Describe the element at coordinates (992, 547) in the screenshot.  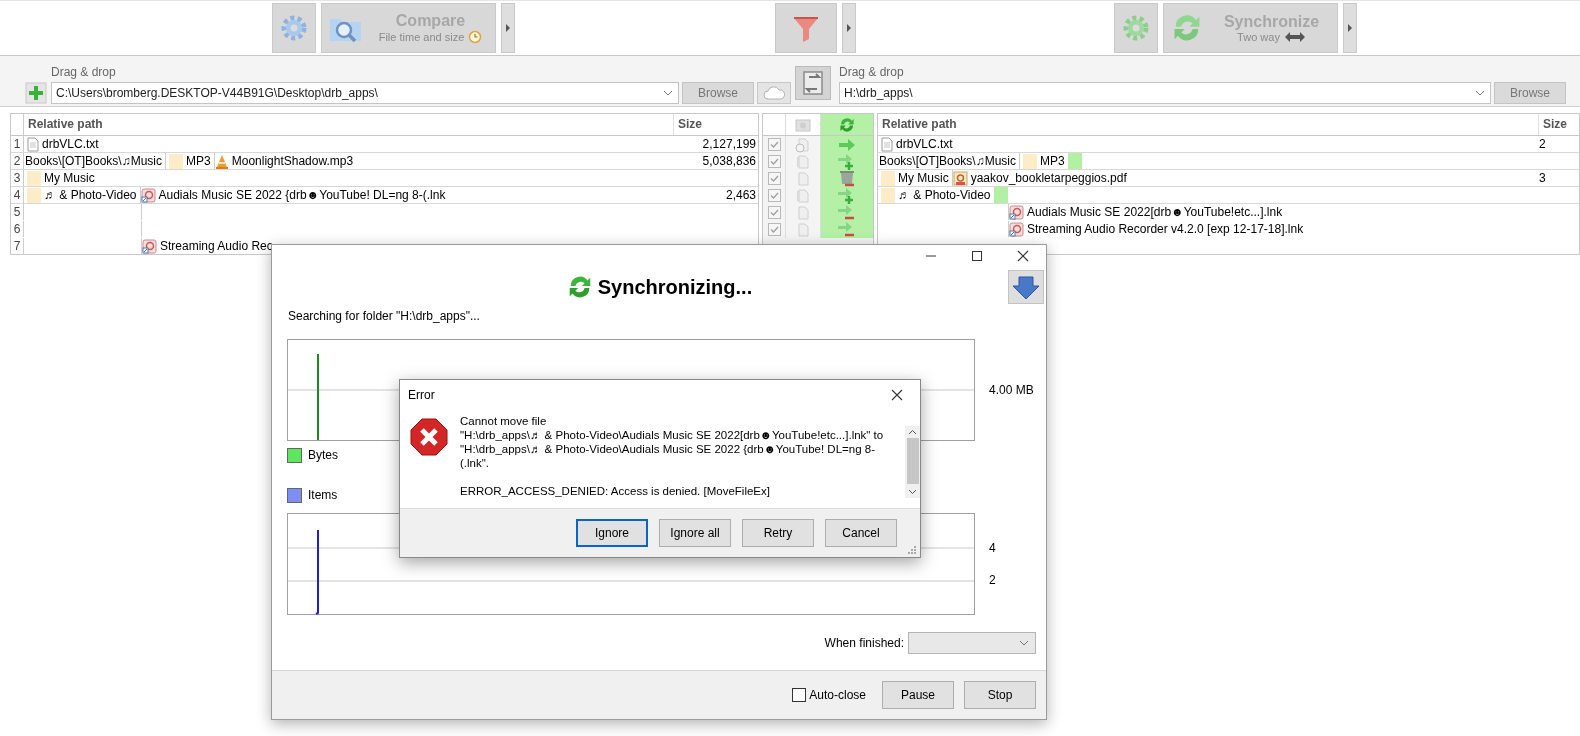
I see `axis-label: 4` at that location.